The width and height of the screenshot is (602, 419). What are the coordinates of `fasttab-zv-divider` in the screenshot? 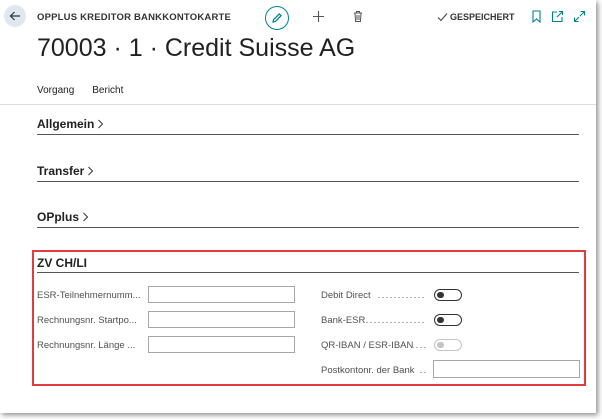 It's located at (308, 272).